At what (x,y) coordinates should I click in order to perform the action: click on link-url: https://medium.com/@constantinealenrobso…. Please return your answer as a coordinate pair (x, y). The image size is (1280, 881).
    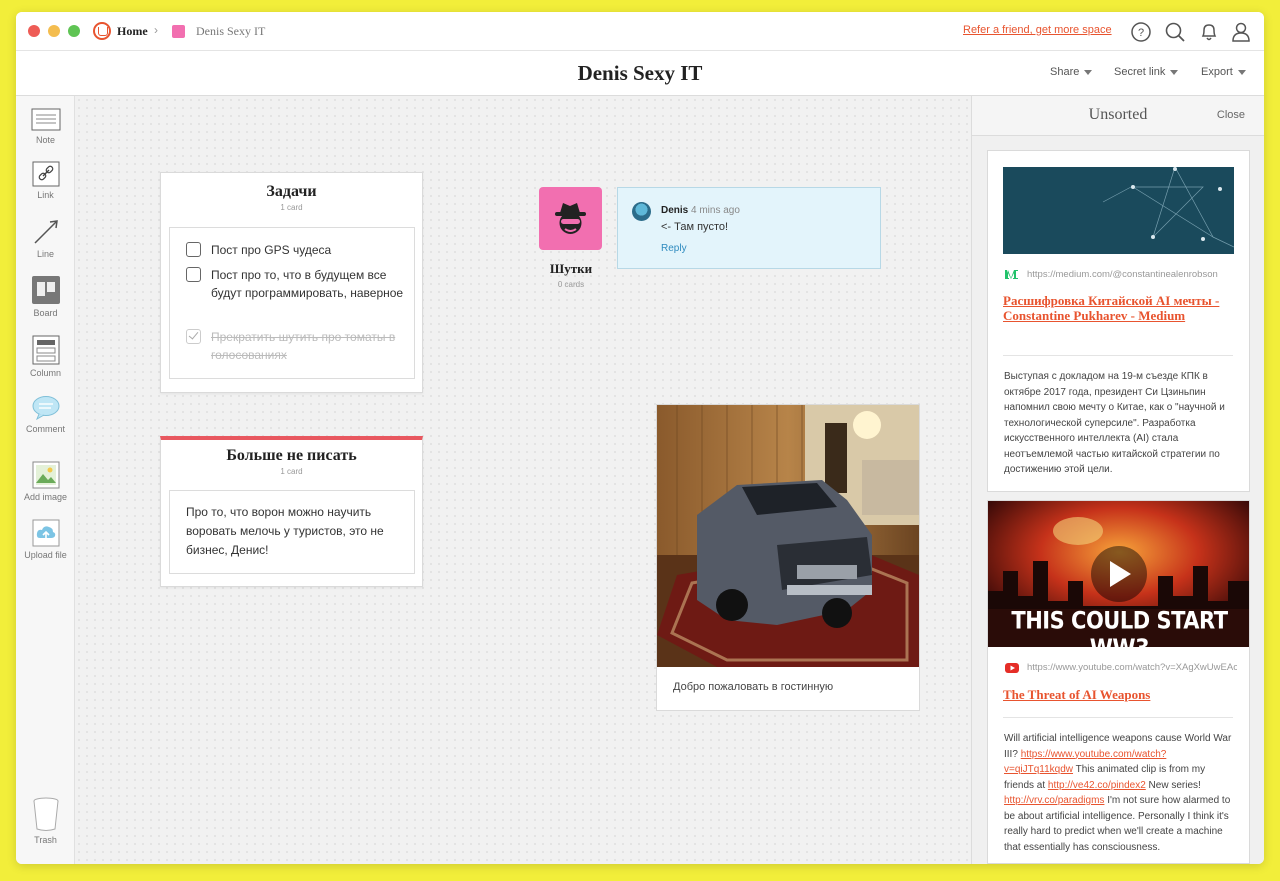
    Looking at the image, I should click on (1122, 274).